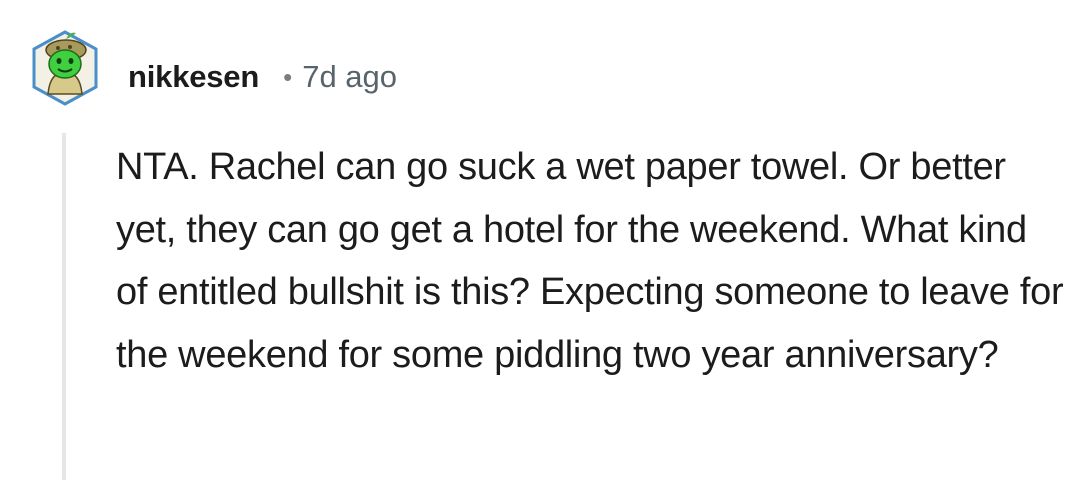 This screenshot has height=480, width=1080. I want to click on snoo-avatar-icon, so click(65, 68).